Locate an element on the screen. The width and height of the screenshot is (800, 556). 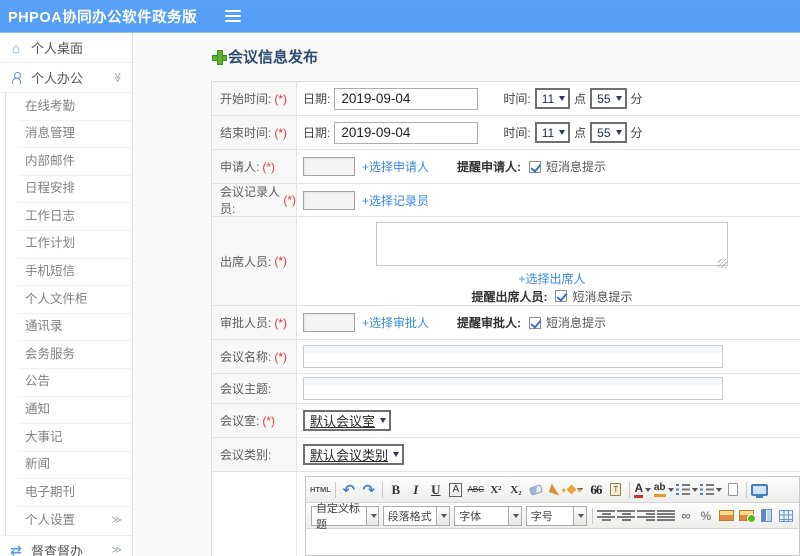
ordered-list-icon is located at coordinates (686, 490).